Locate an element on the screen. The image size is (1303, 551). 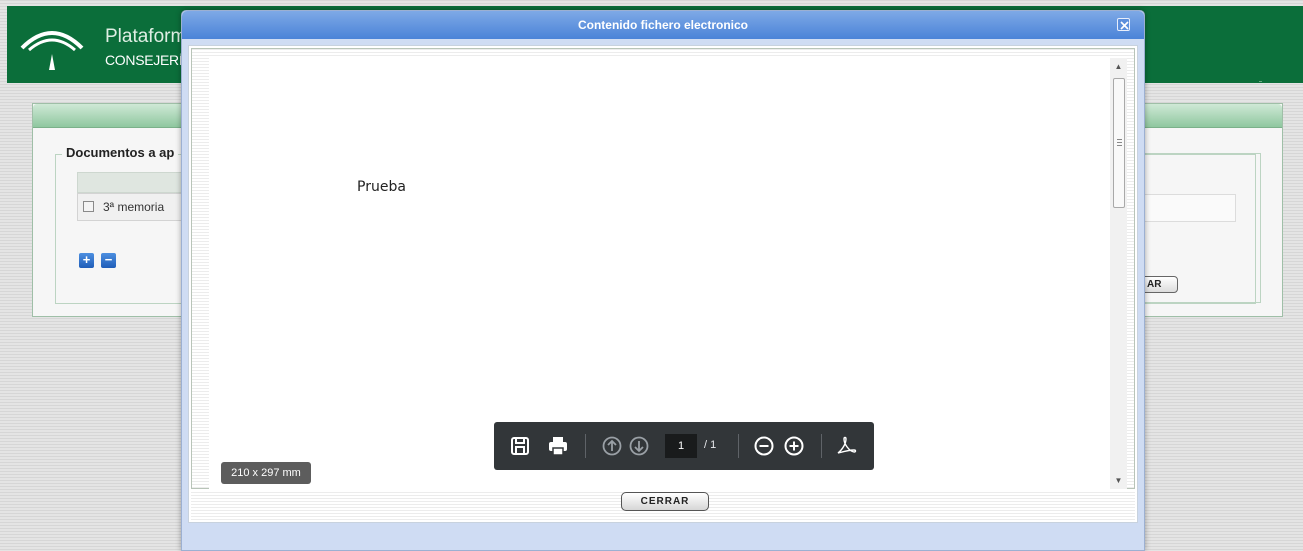
scroll-up-icon: ▲ is located at coordinates (1118, 66).